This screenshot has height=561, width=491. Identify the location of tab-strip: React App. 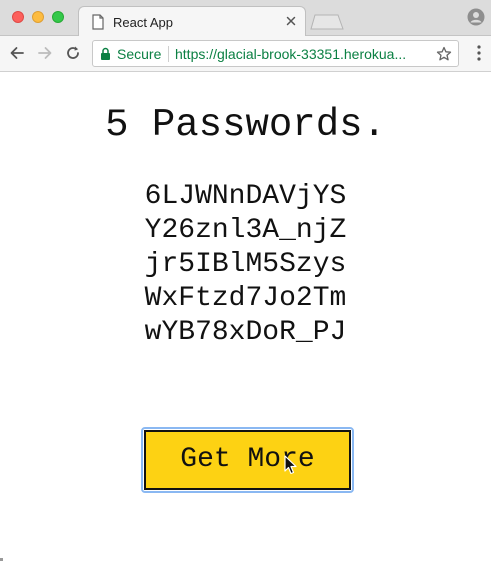
(245, 18).